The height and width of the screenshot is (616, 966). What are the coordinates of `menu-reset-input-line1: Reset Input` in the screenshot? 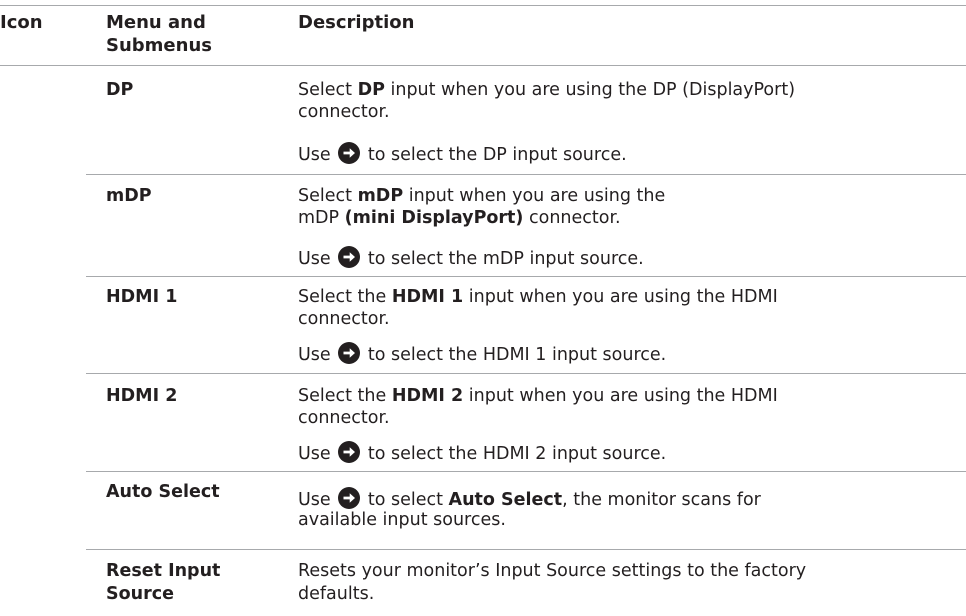 It's located at (163, 571).